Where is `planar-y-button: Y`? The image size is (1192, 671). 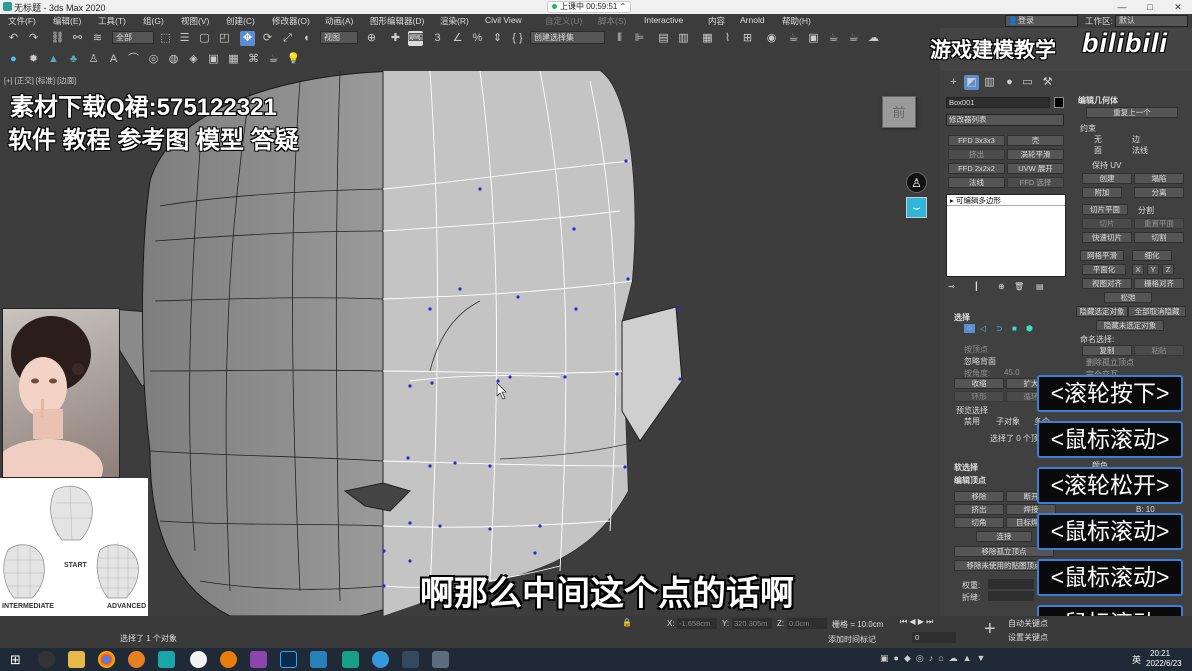
planar-y-button: Y is located at coordinates (1153, 269).